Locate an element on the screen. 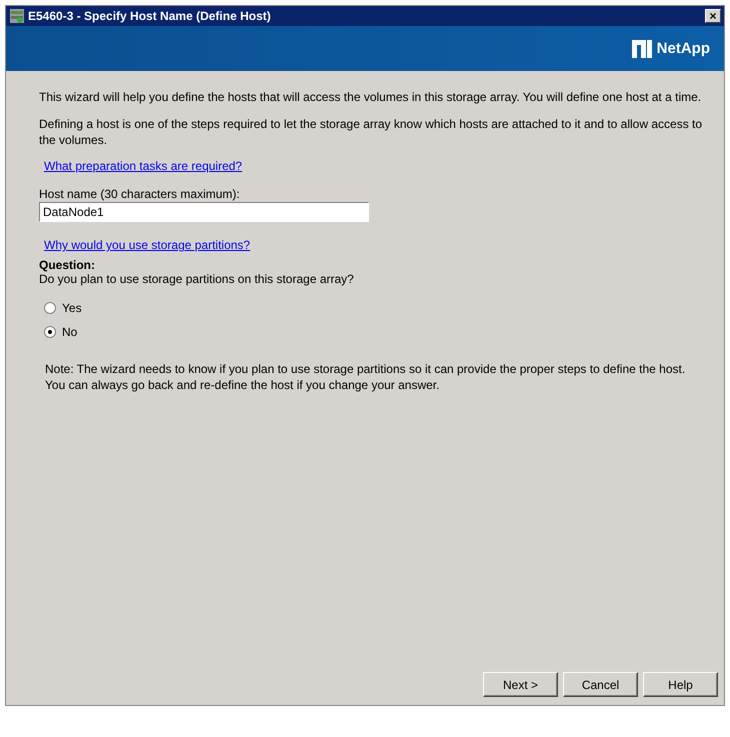 This screenshot has height=737, width=730. description-text: Defining a host is one of the steps required to let the storage array know which hosts are attached to it and to allow access to the volumes. is located at coordinates (371, 132).